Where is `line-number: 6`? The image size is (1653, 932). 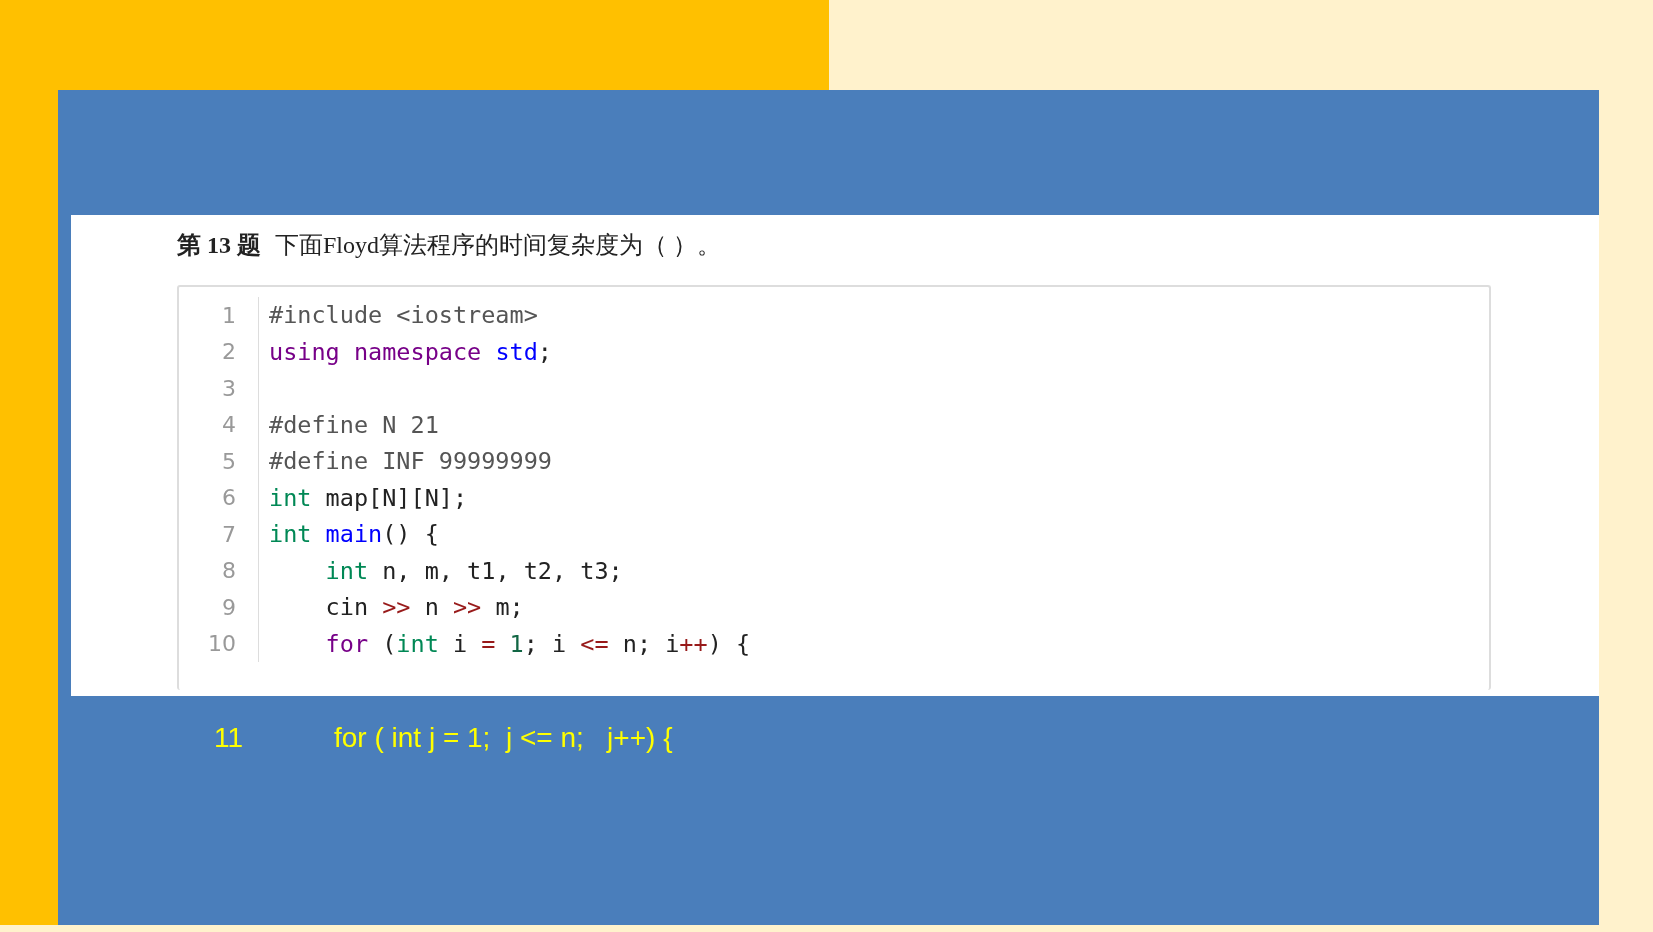
line-number: 6 is located at coordinates (219, 497).